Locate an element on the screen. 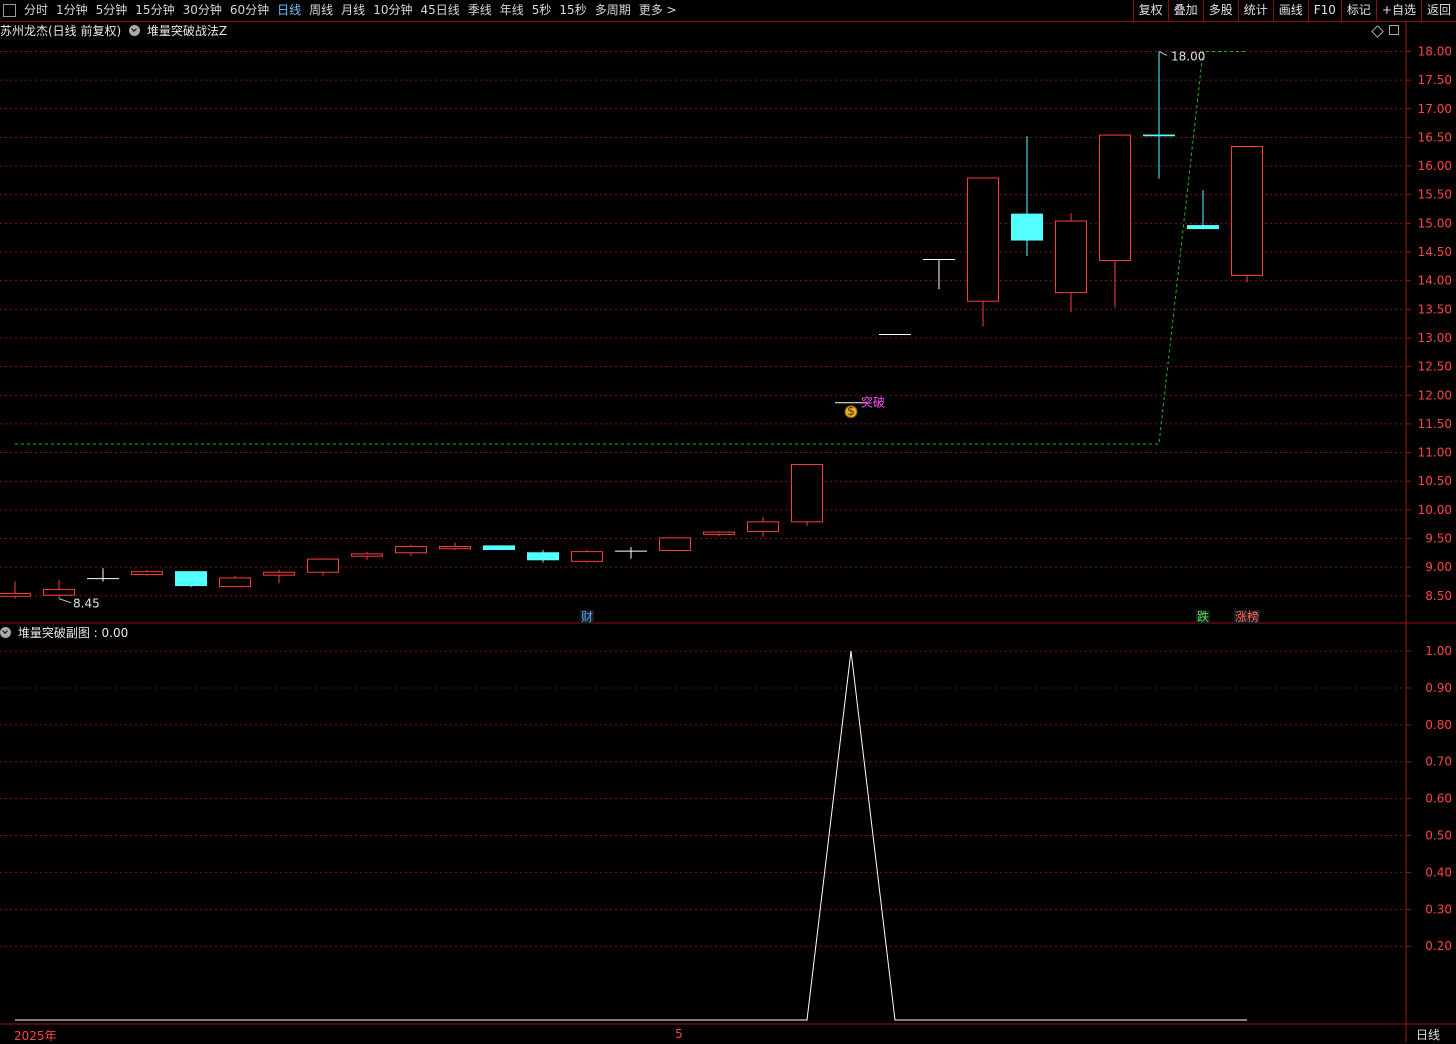 This screenshot has height=1044, width=1456. main-y-tick-label: 11.50 is located at coordinates (1435, 424).